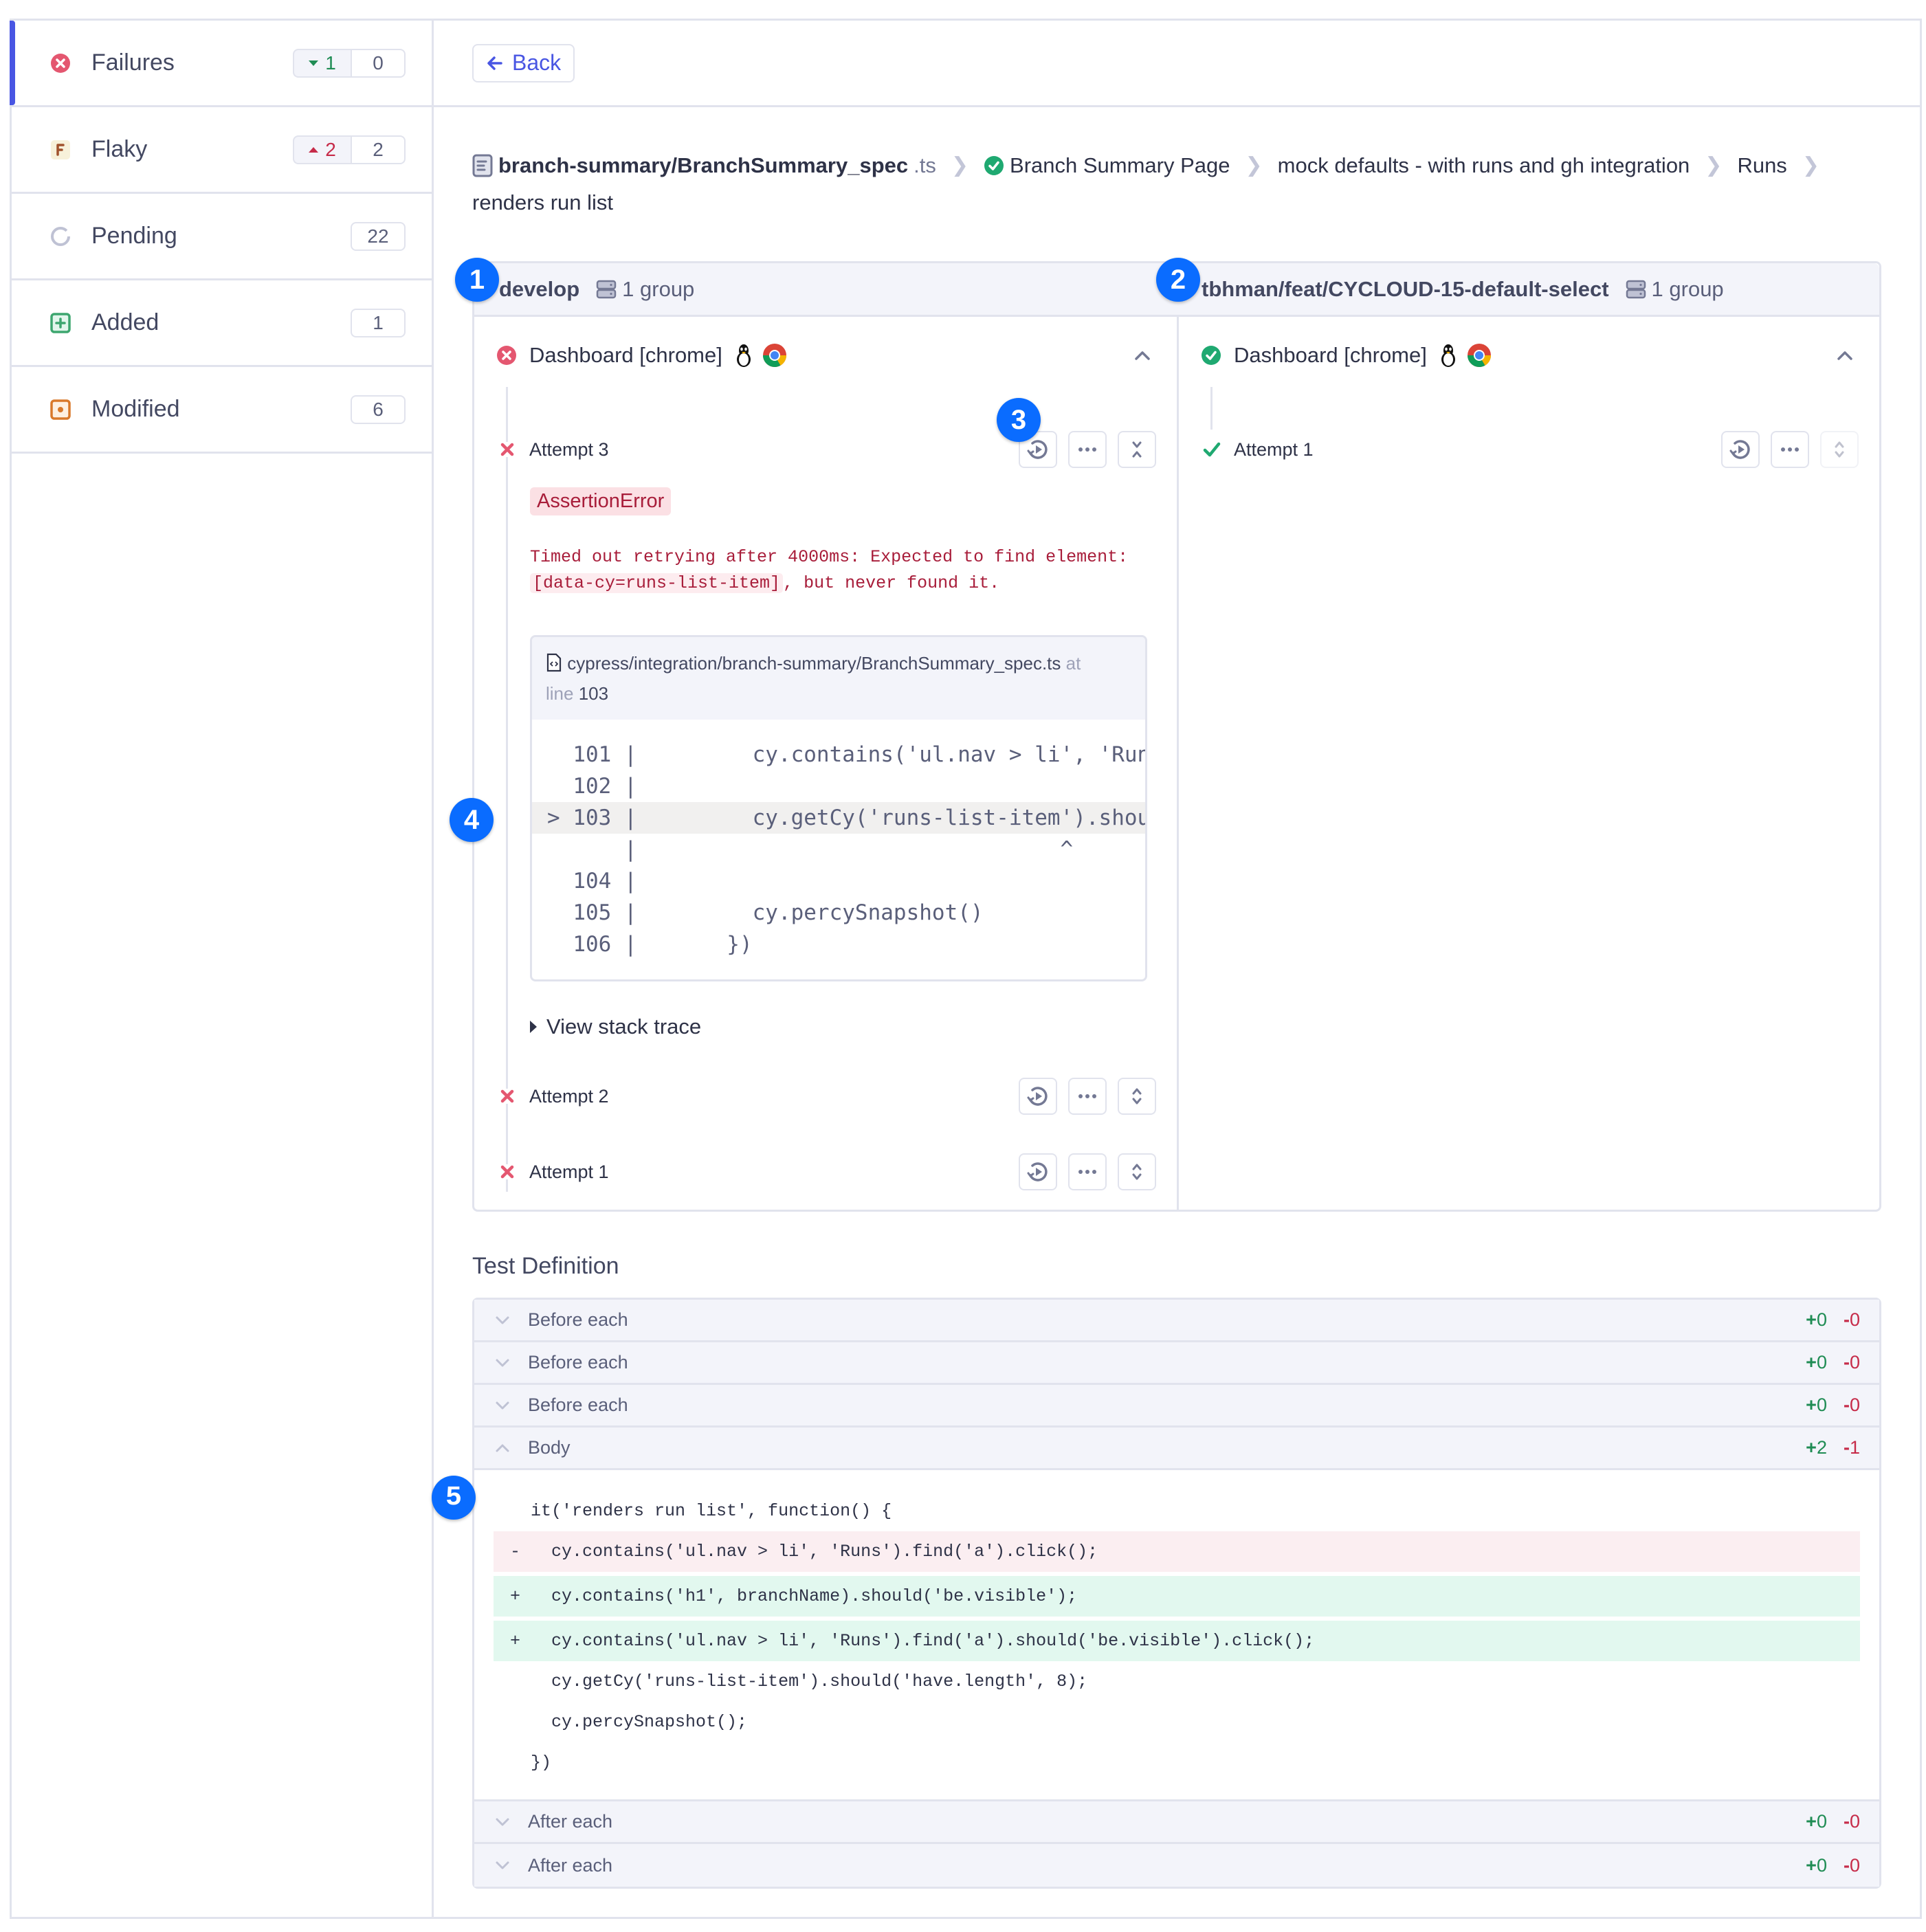  What do you see at coordinates (533, 1027) in the screenshot?
I see `caret-right-icon` at bounding box center [533, 1027].